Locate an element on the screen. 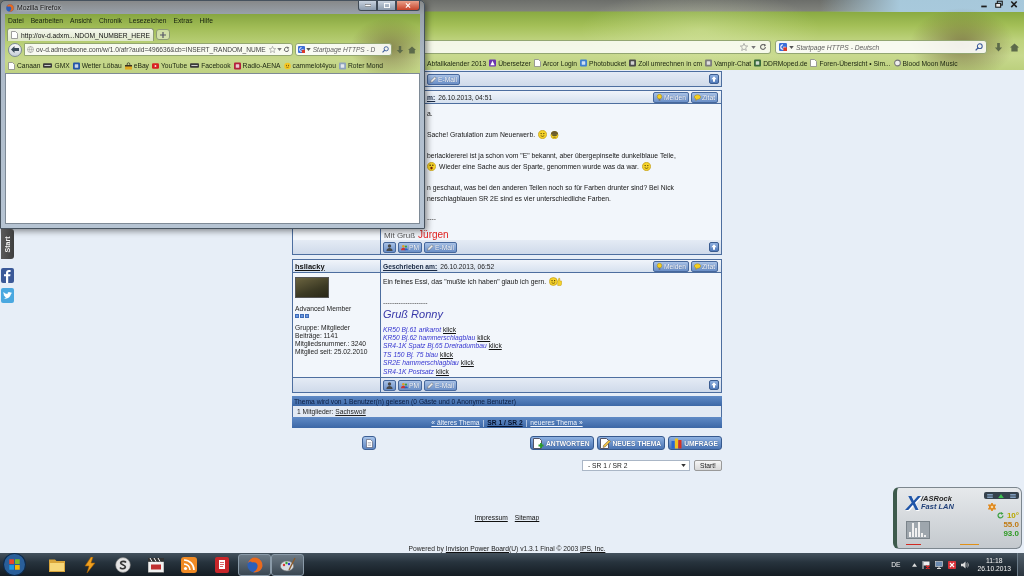 The height and width of the screenshot is (576, 1024). minimize-button is located at coordinates (367, 6).